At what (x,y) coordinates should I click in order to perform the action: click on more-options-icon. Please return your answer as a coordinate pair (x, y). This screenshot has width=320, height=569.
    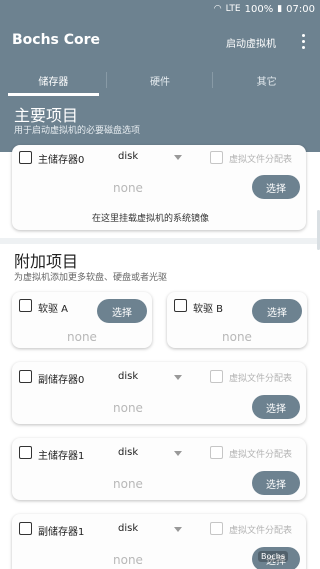
    Looking at the image, I should click on (303, 41).